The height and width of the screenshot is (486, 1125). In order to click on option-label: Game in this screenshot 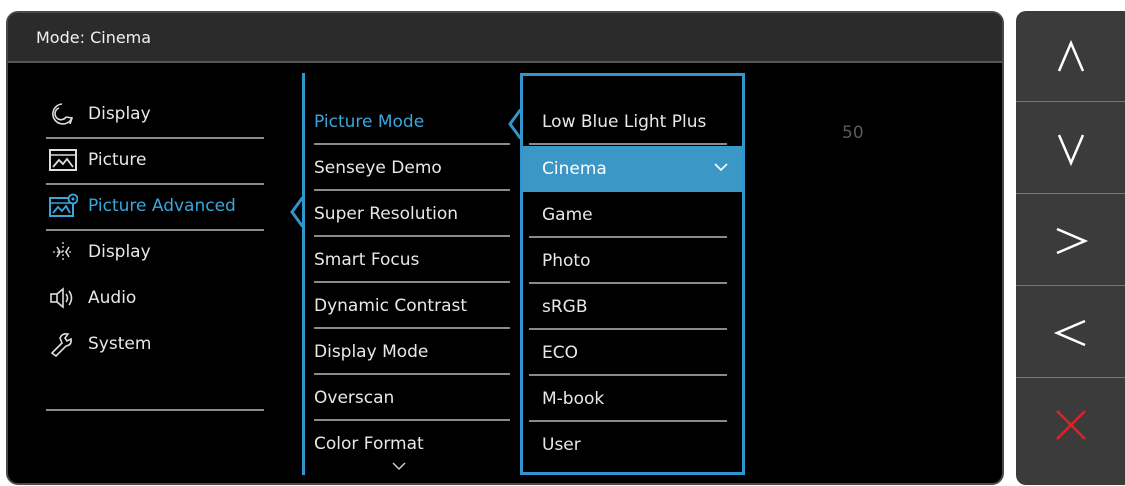, I will do `click(567, 215)`.